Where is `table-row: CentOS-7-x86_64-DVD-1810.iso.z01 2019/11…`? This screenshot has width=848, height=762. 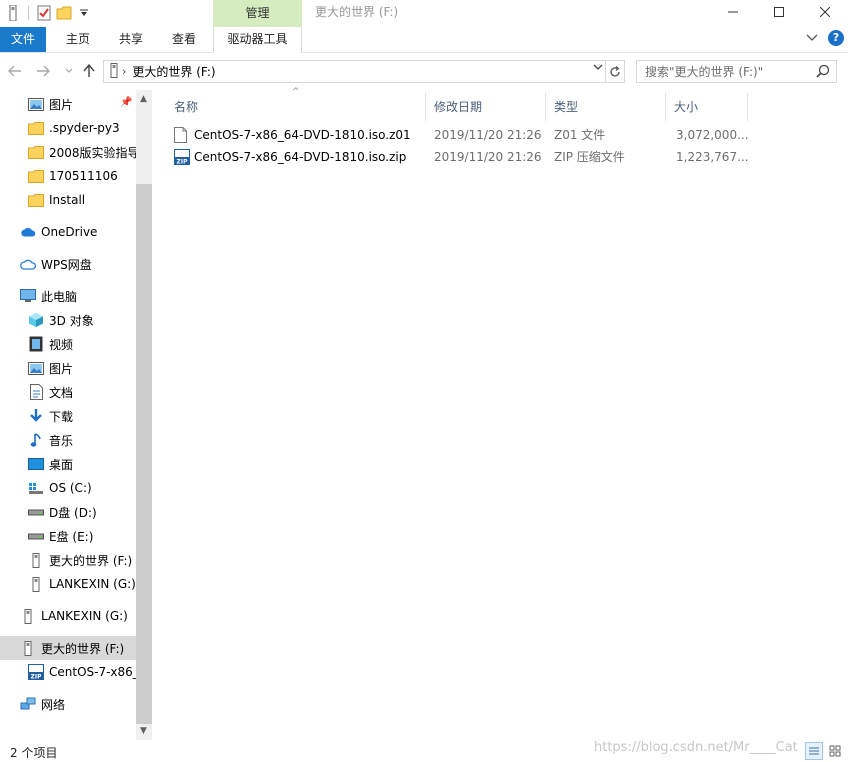
table-row: CentOS-7-x86_64-DVD-1810.iso.z01 2019/11… is located at coordinates (460, 135).